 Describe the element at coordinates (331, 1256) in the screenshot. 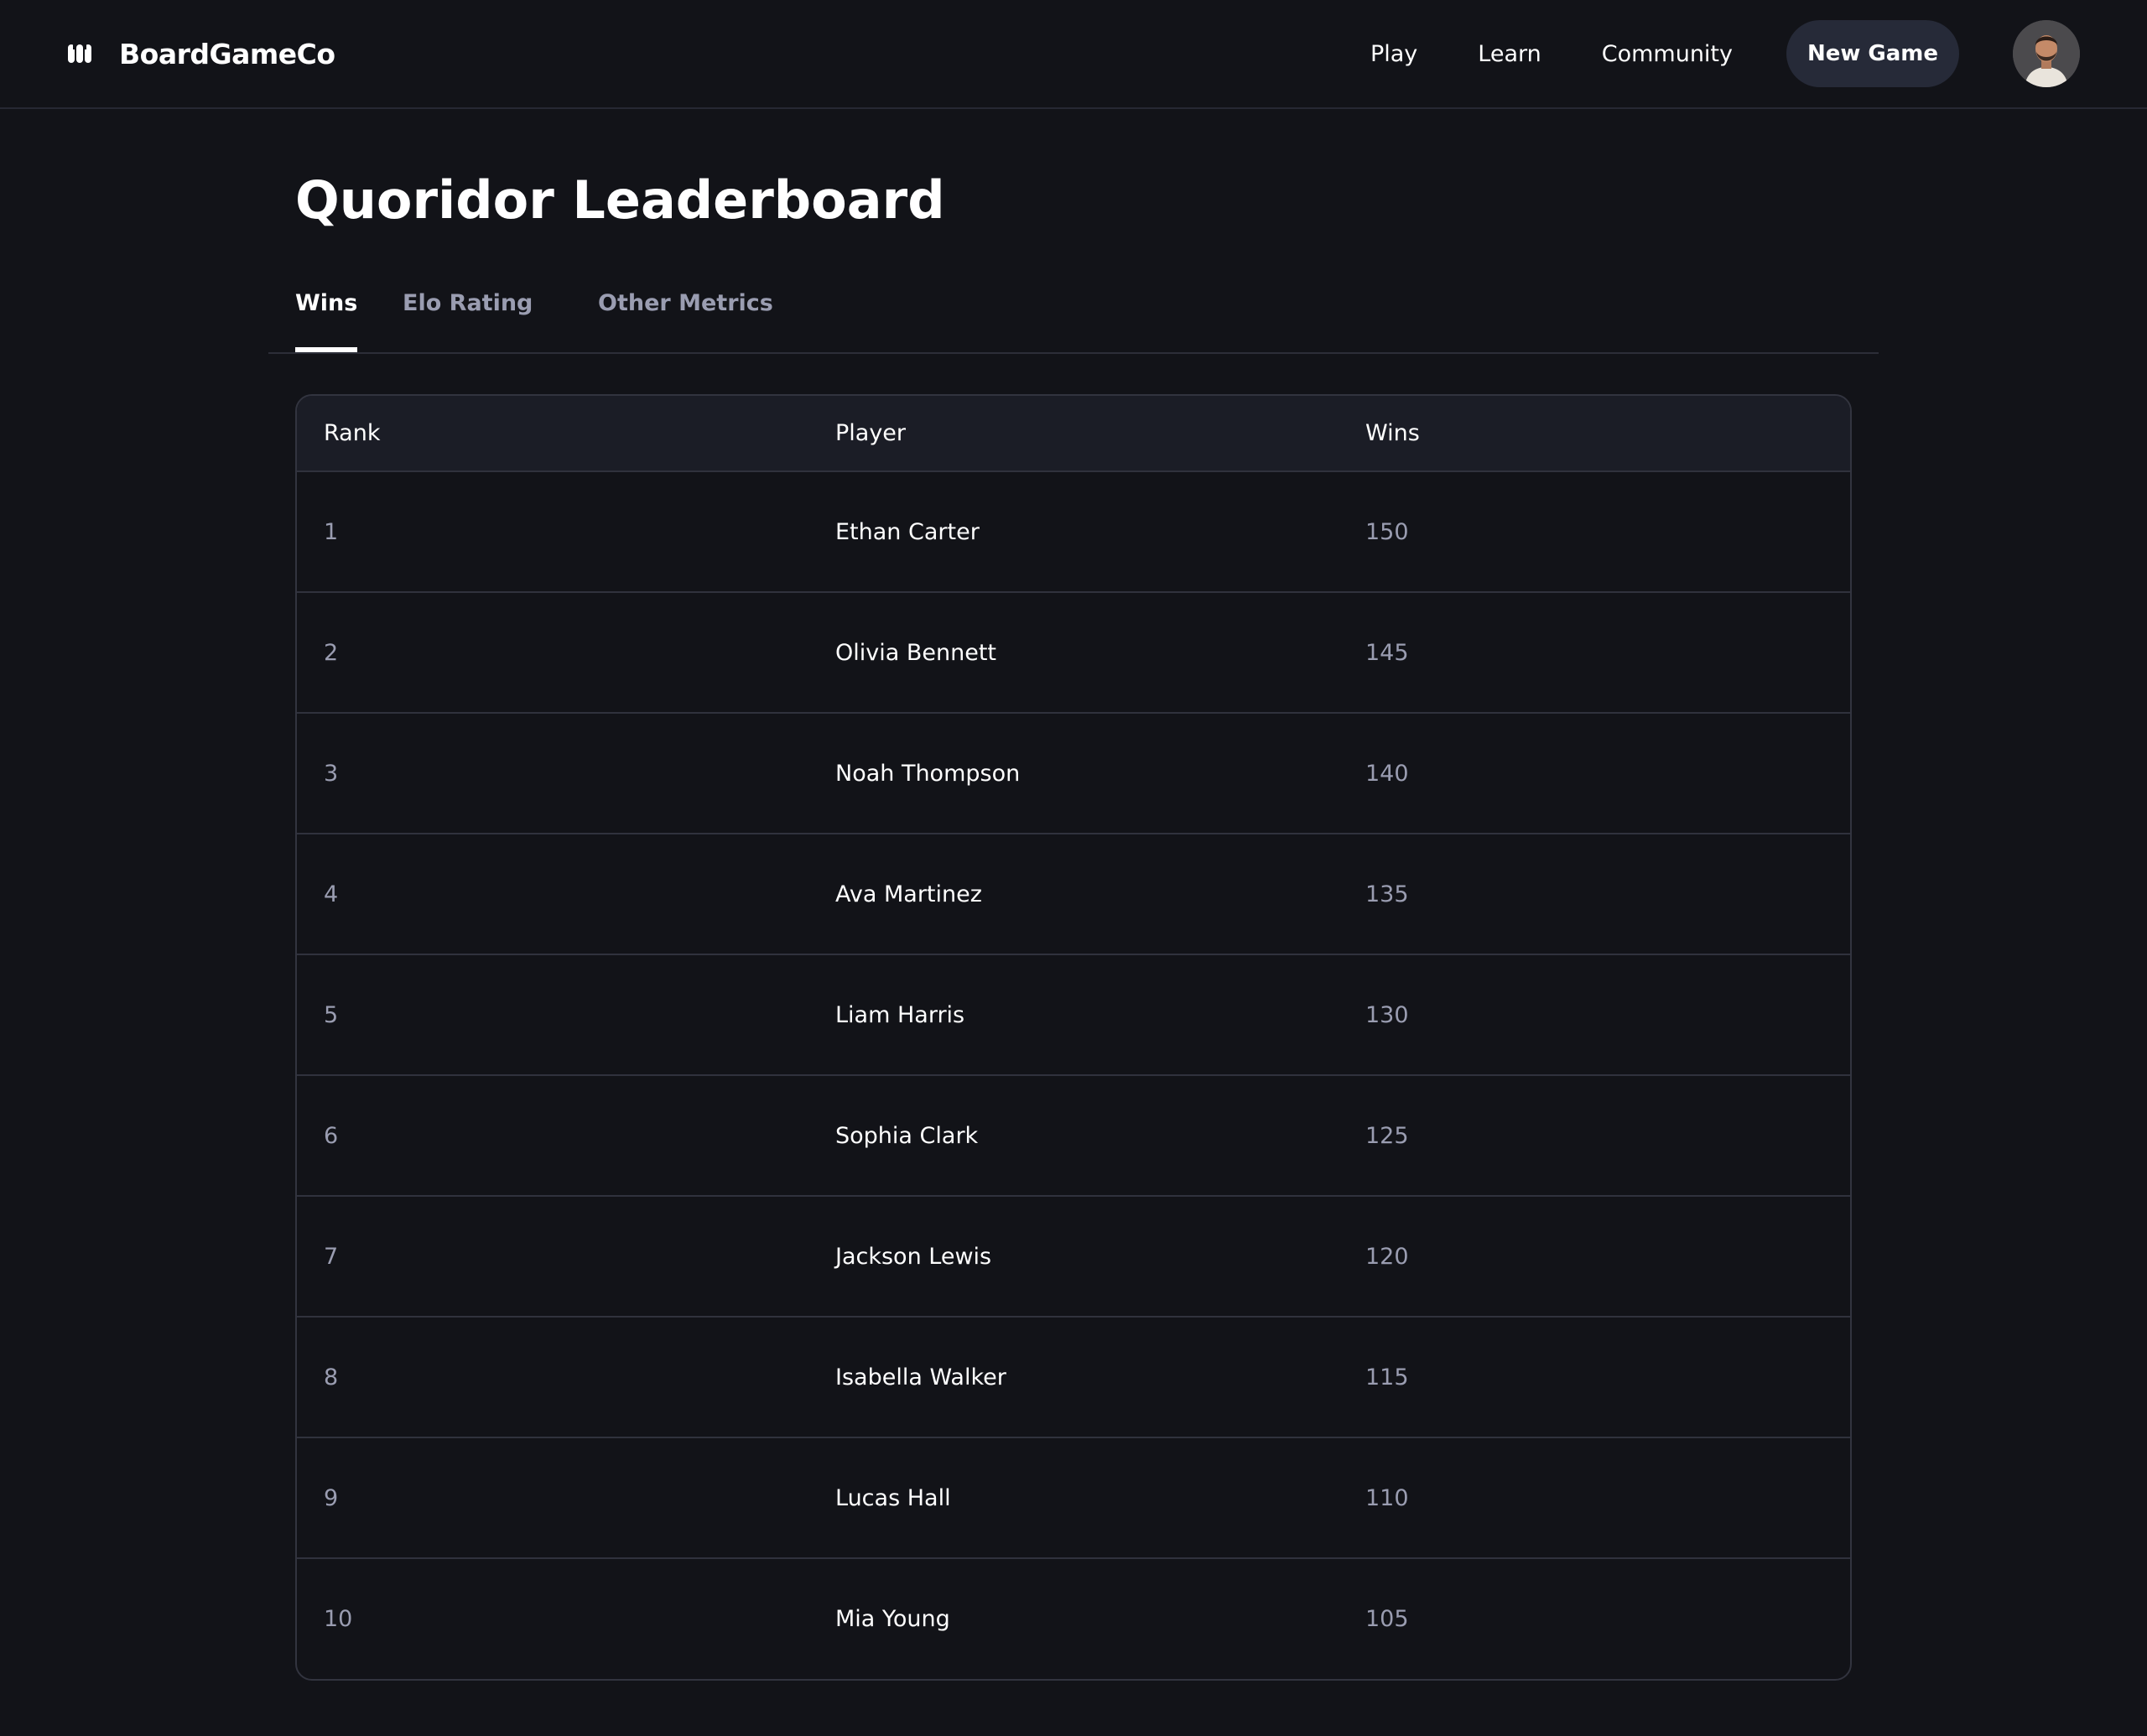

I see `rank-cell: 7` at that location.